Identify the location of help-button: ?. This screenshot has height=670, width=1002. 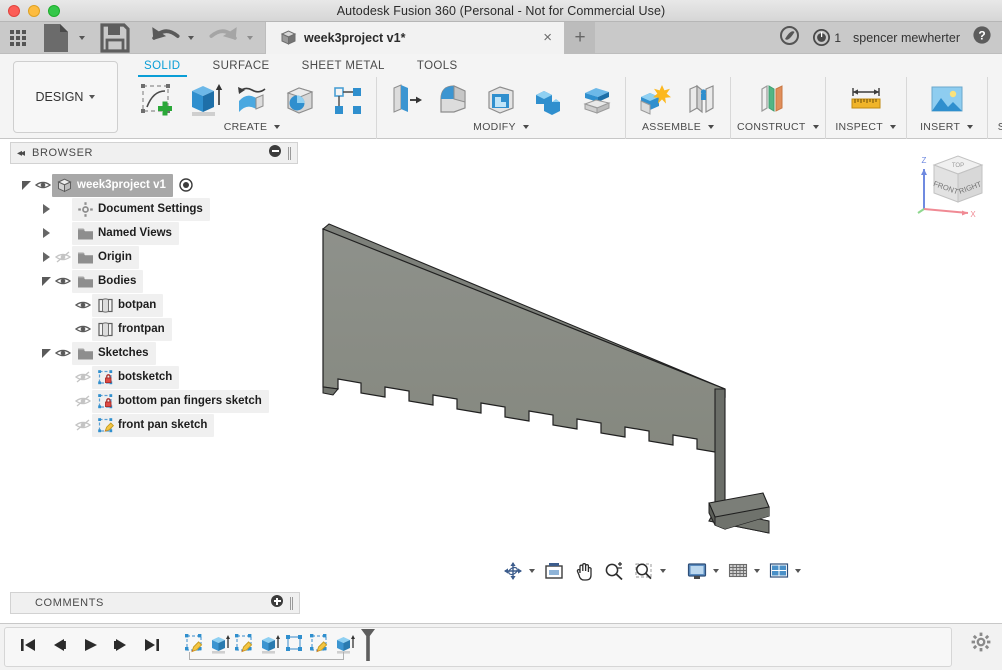
(982, 37).